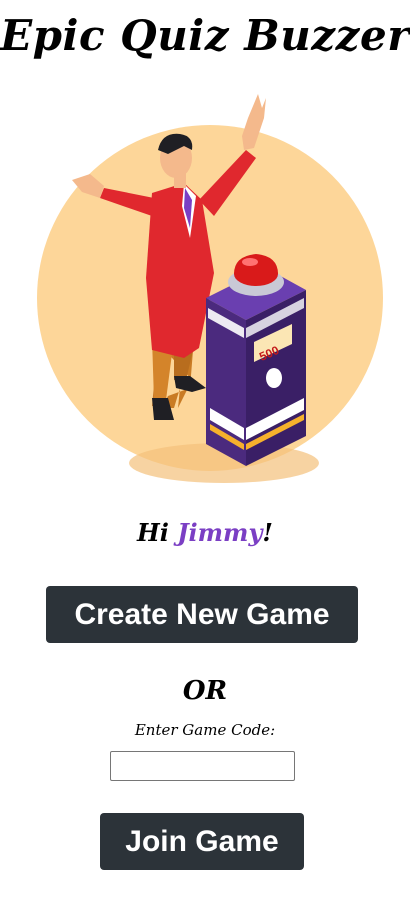 The image size is (410, 900). I want to click on user-name: Jimmy, so click(220, 532).